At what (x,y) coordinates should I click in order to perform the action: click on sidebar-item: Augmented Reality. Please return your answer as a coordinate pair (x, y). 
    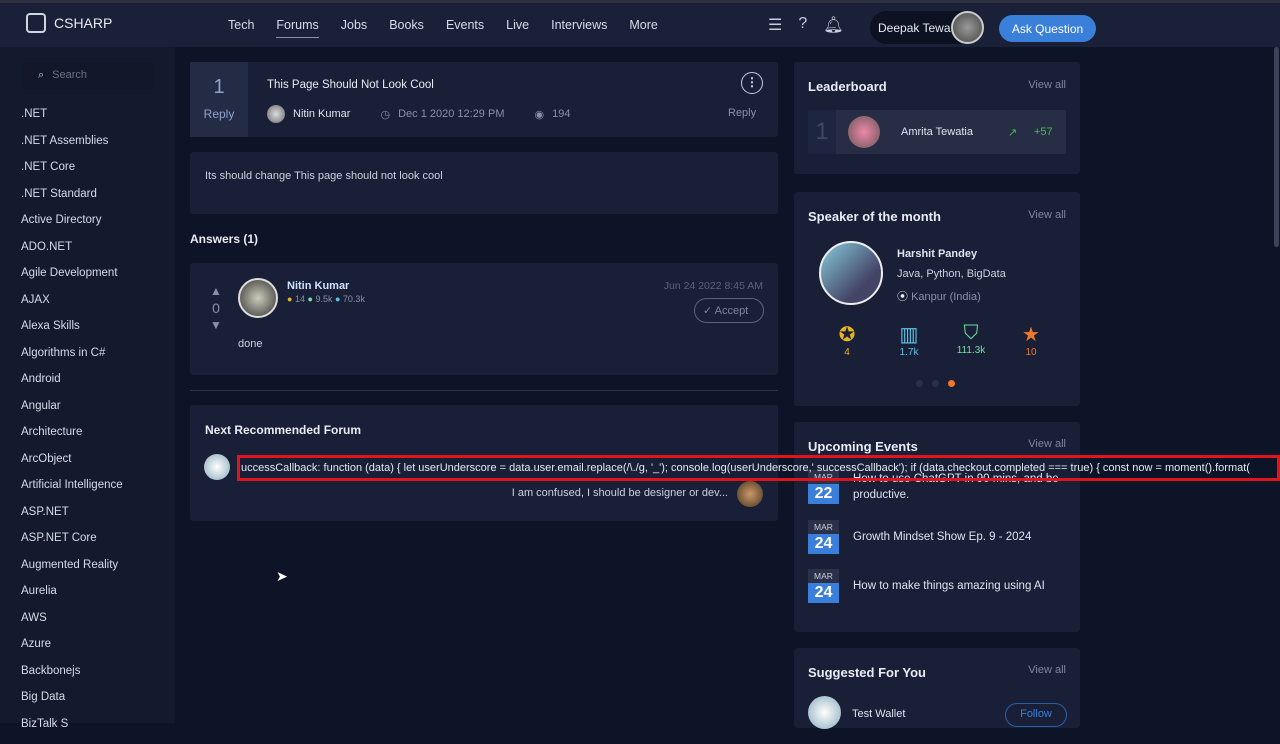
    Looking at the image, I should click on (72, 572).